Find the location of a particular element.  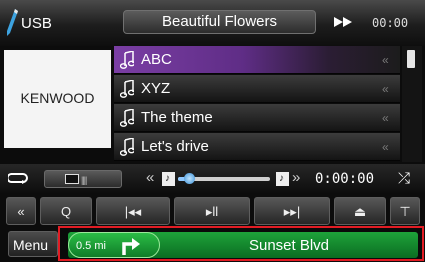

media-mode-icon is located at coordinates (72, 179).